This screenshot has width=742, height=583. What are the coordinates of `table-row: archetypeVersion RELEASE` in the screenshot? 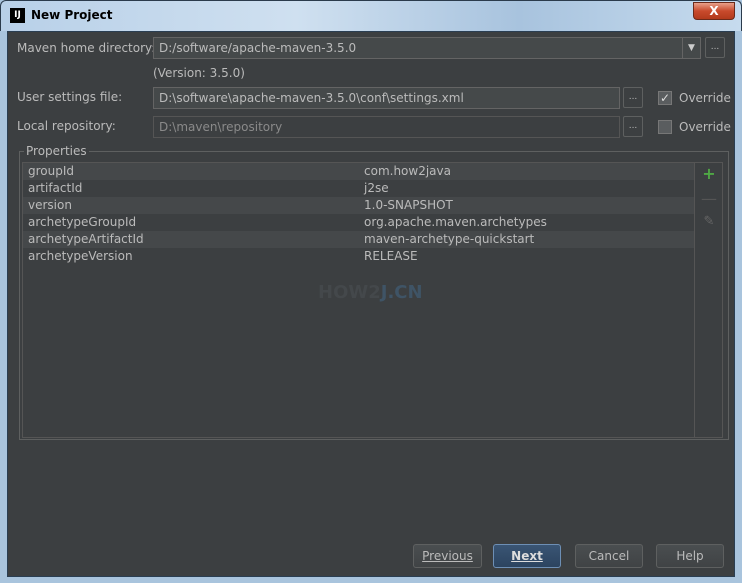 It's located at (358, 256).